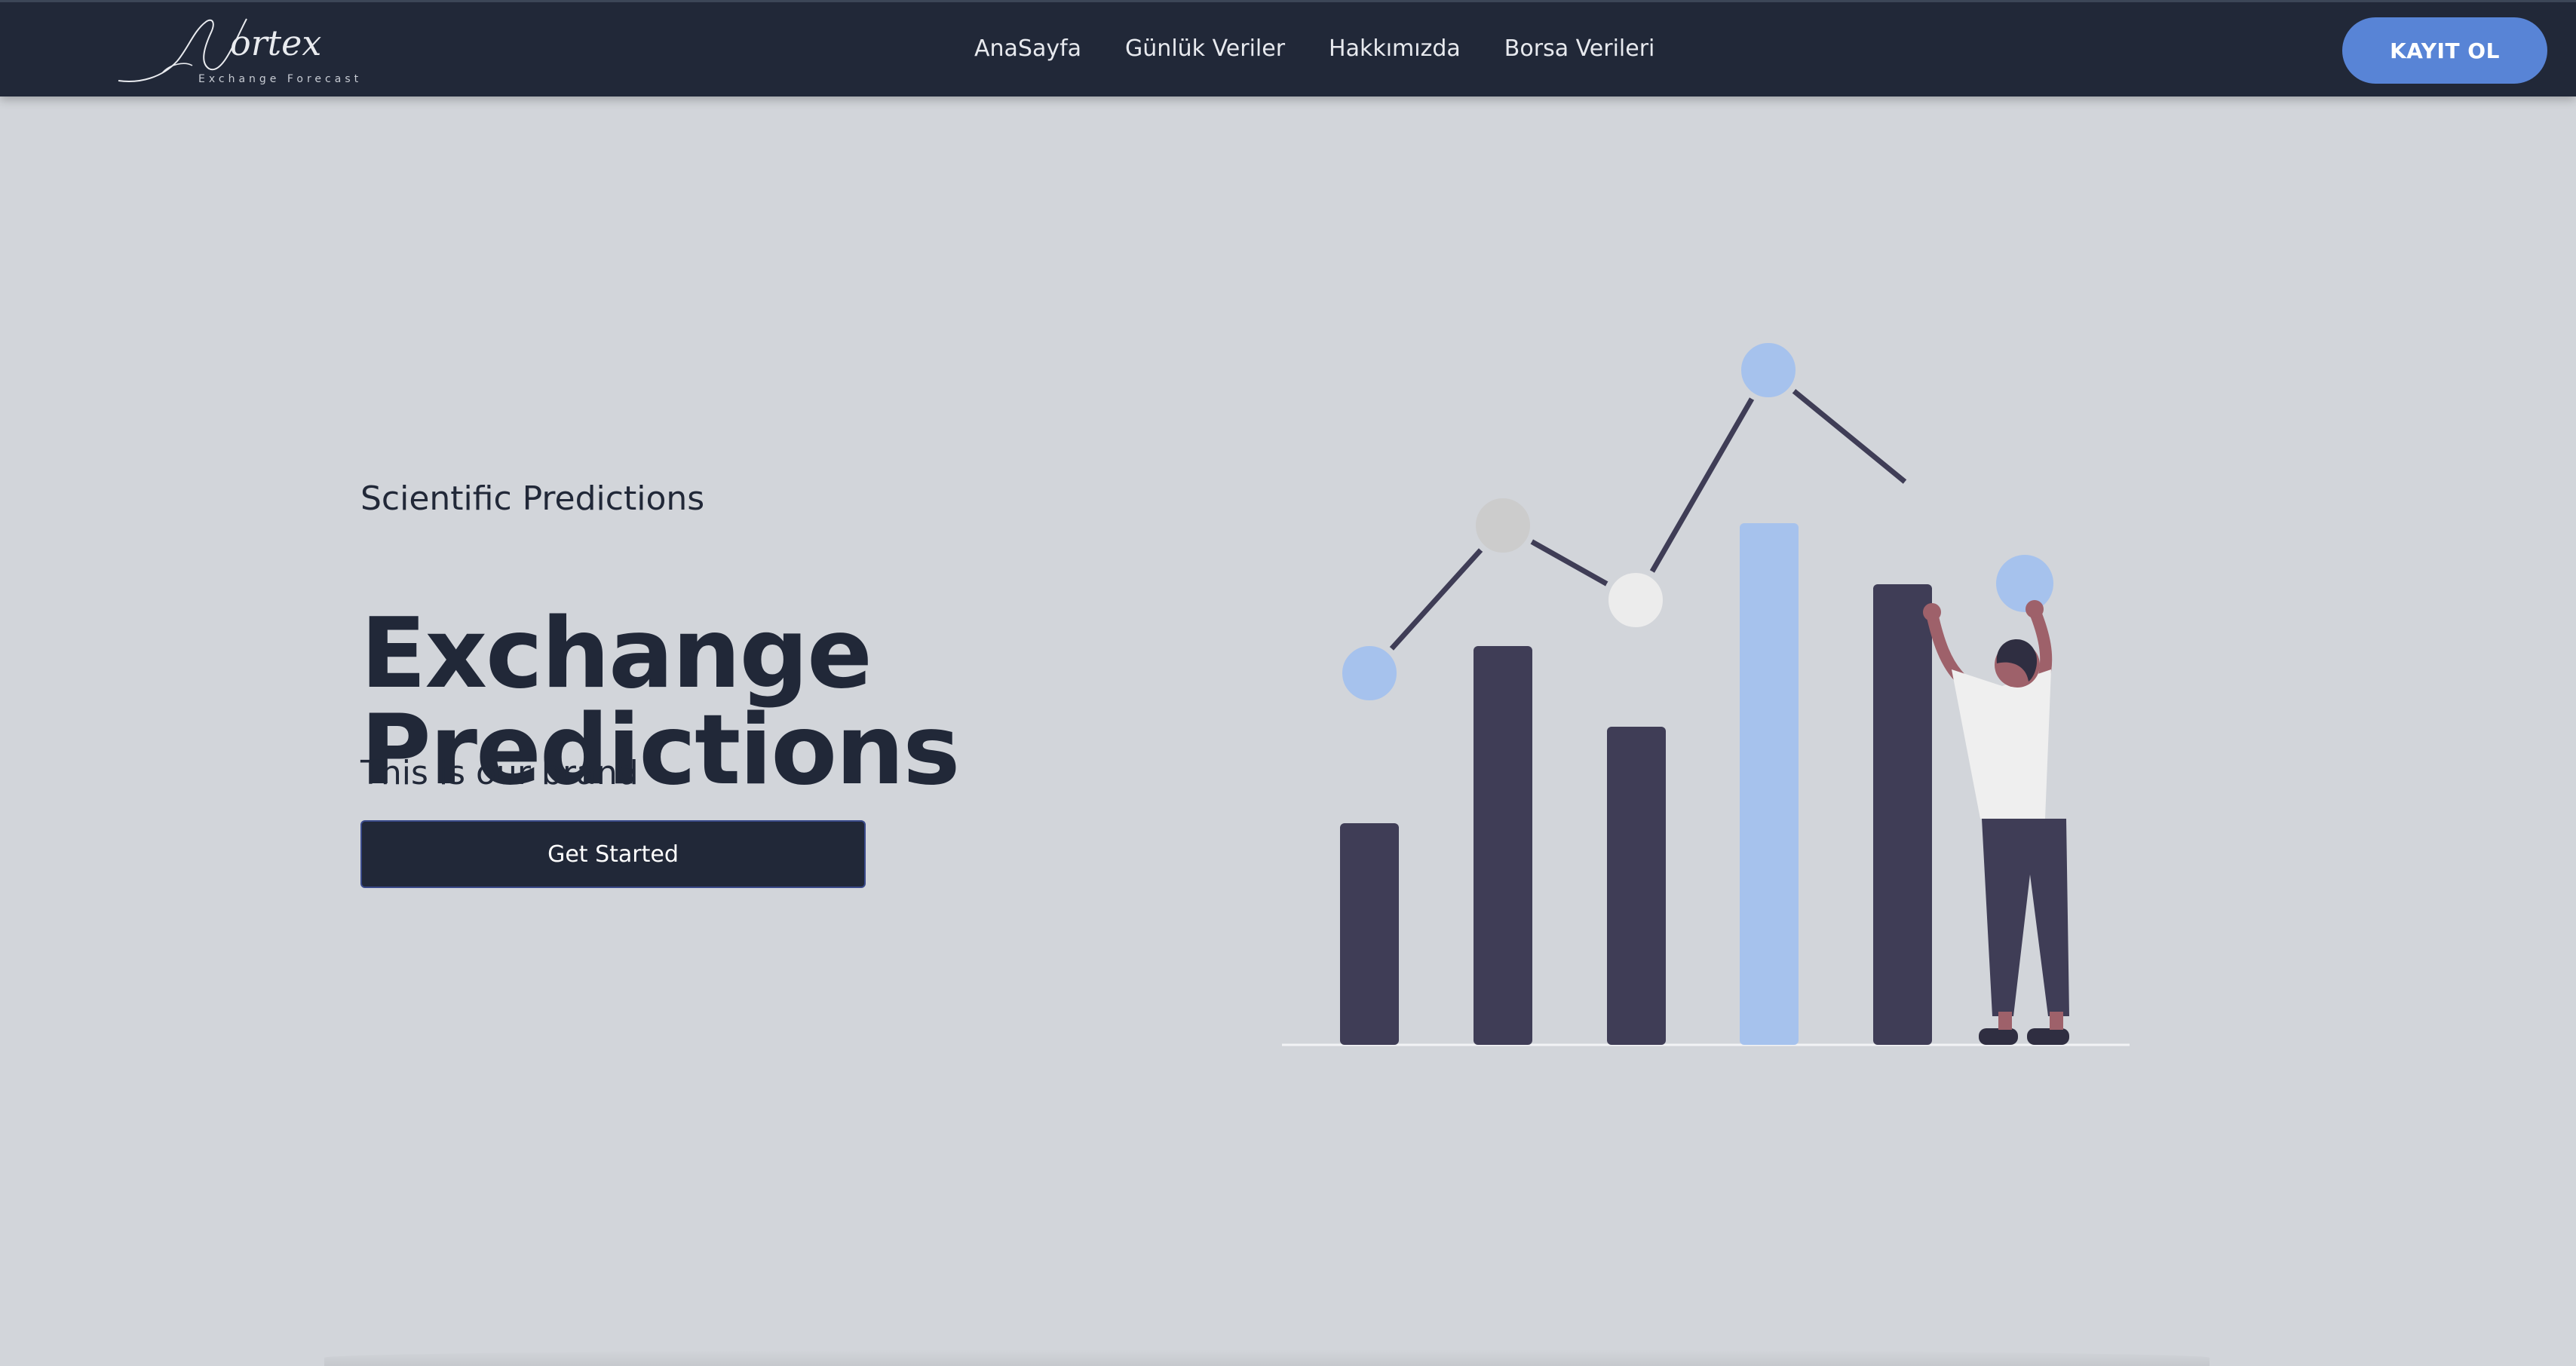 The image size is (2576, 1366). I want to click on hero-eyebrow: Scientific Predictions, so click(532, 499).